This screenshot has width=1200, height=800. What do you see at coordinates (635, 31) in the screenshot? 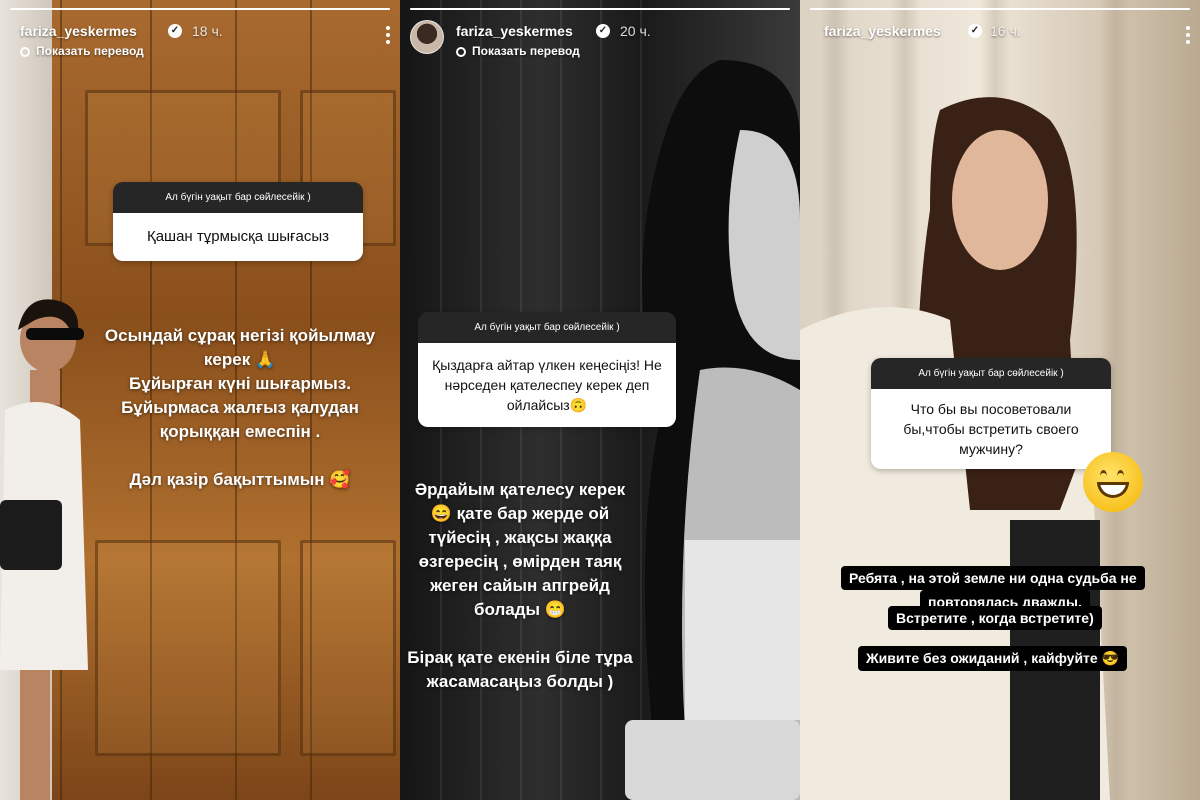
I see `story-time: 20 ч.` at bounding box center [635, 31].